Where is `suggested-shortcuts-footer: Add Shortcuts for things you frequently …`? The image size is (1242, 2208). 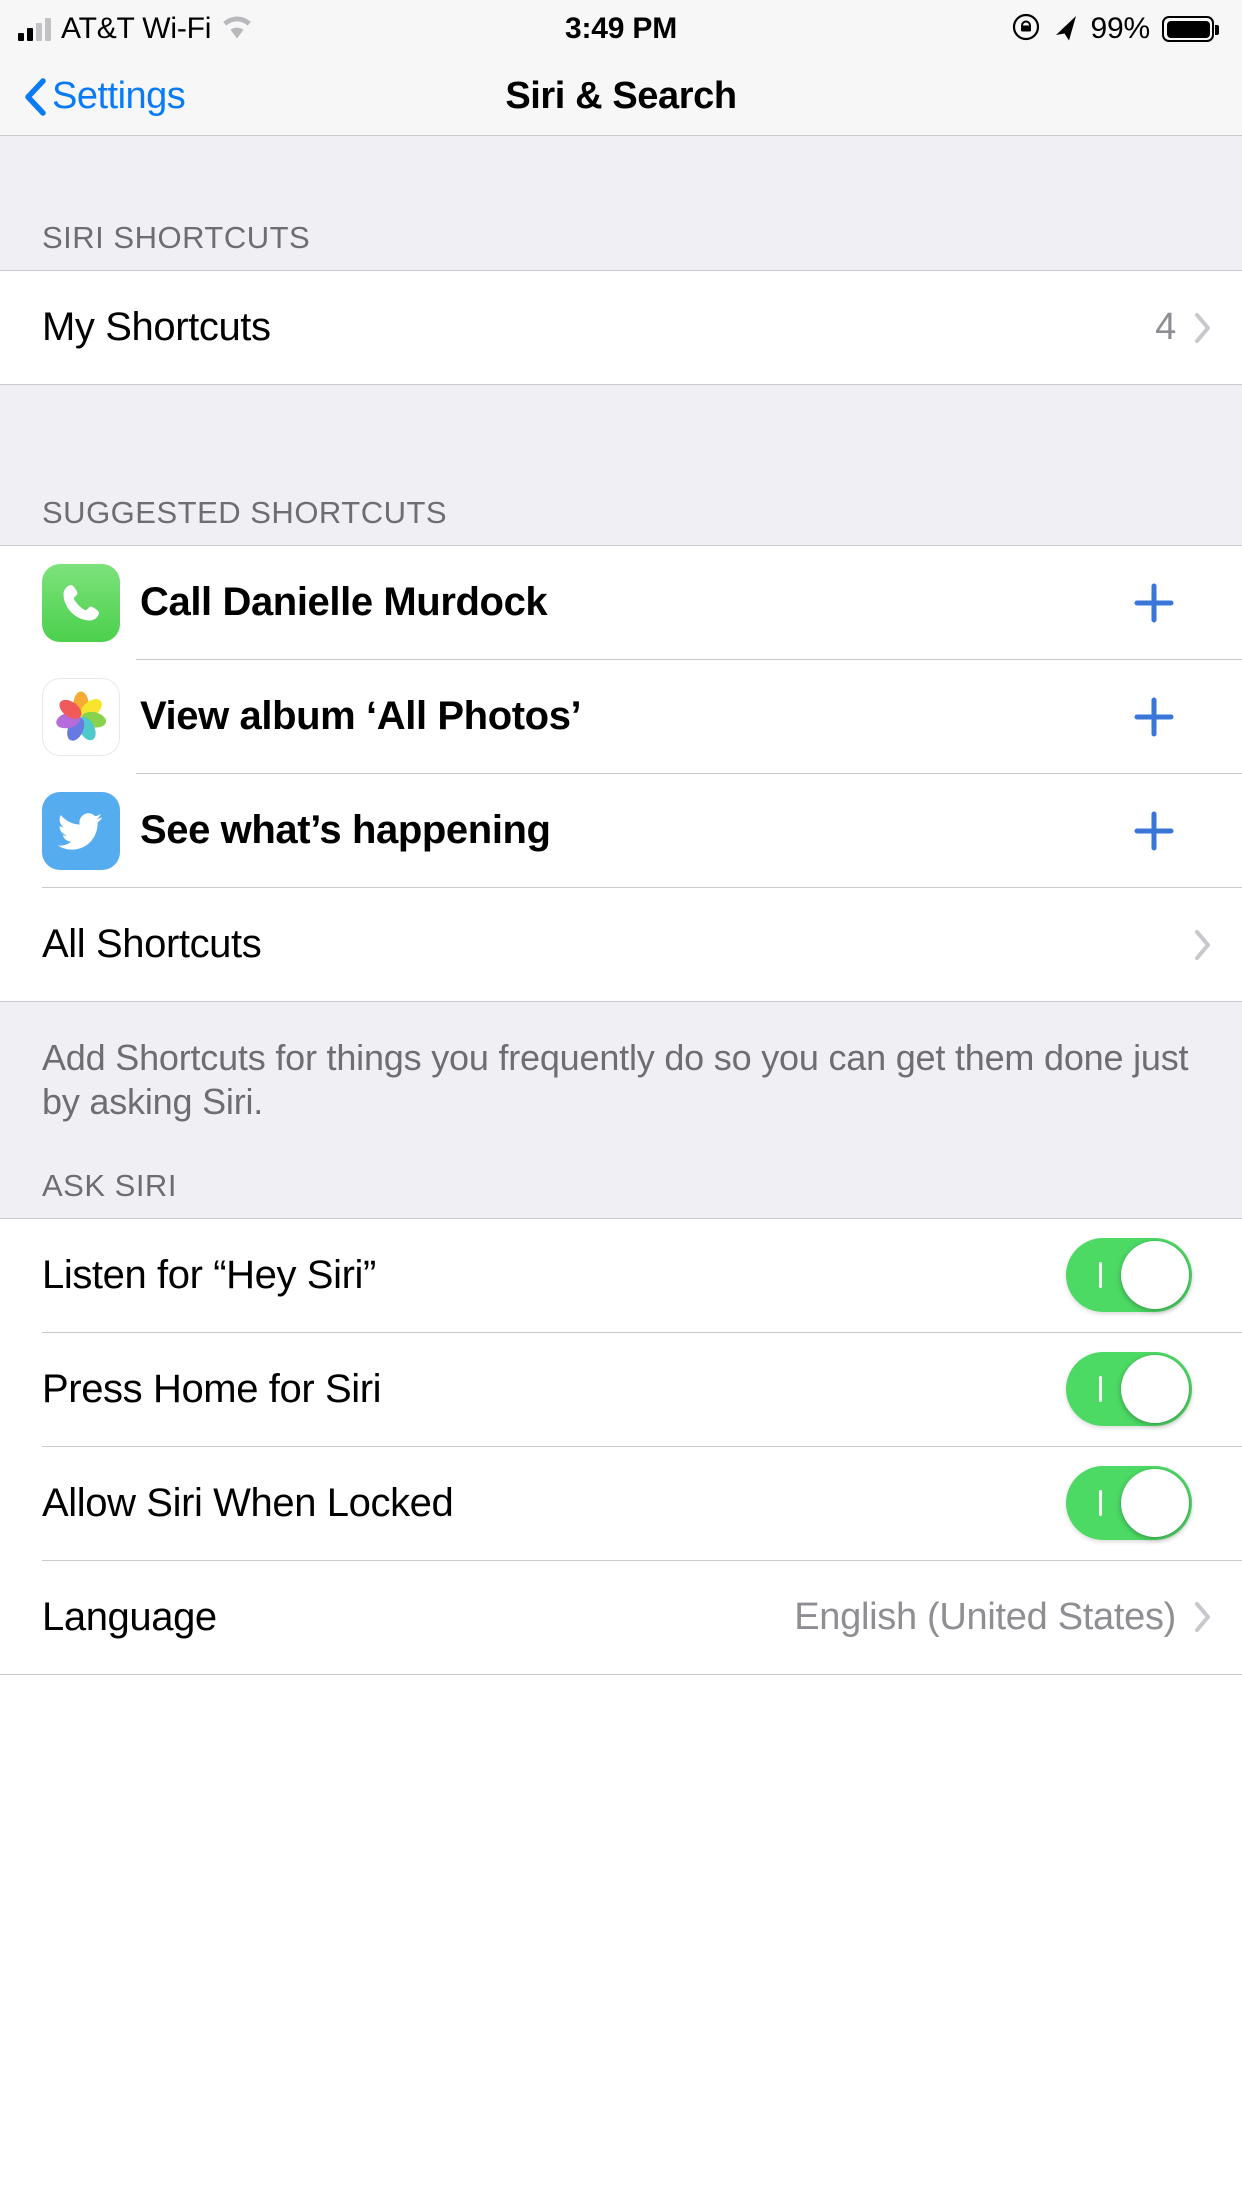 suggested-shortcuts-footer: Add Shortcuts for things you frequently … is located at coordinates (621, 1067).